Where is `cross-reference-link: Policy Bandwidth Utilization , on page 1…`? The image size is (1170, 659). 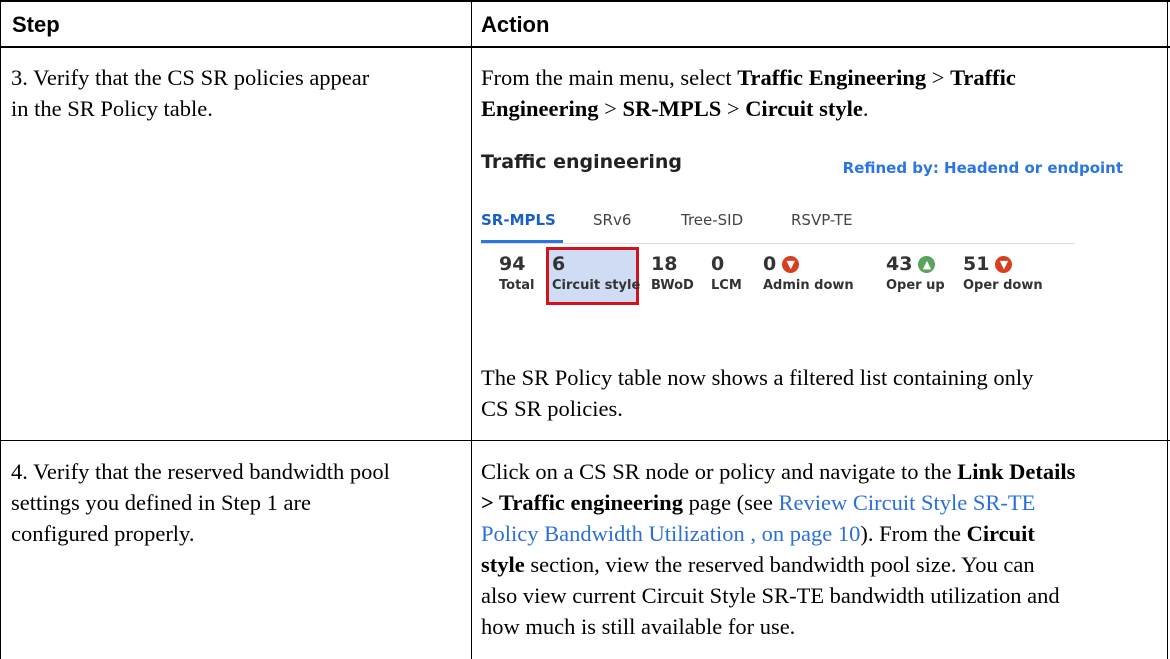
cross-reference-link: Policy Bandwidth Utilization , on page 1… is located at coordinates (670, 533).